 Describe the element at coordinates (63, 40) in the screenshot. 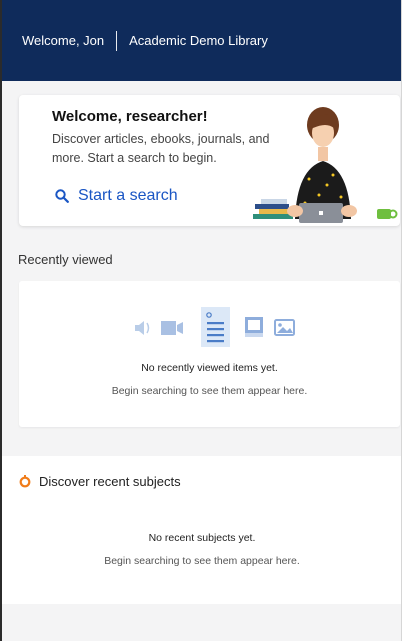

I see `greeting-link: Welcome, Jon` at that location.